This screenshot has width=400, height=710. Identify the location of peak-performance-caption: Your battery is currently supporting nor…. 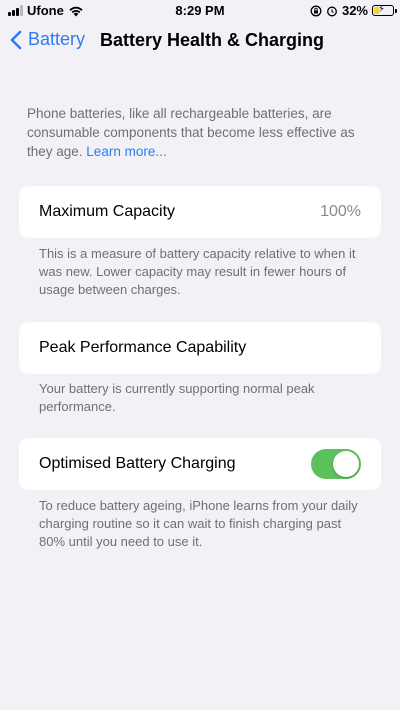
(177, 397).